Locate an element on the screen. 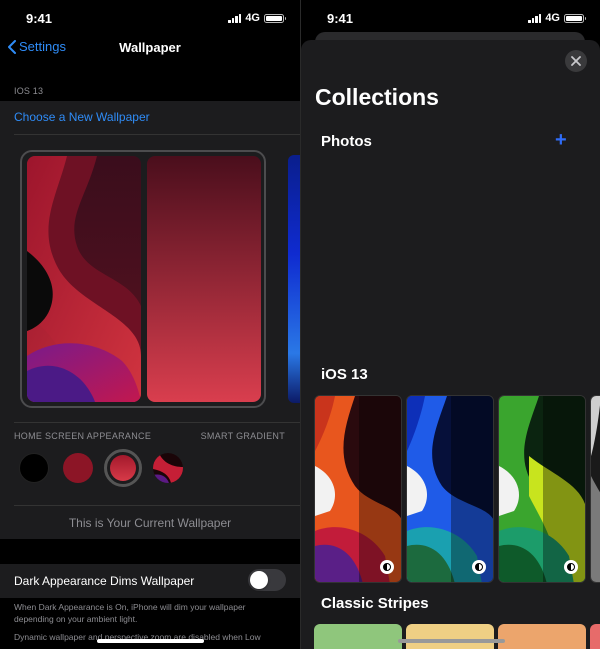 The width and height of the screenshot is (600, 649). page-title: Wallpaper is located at coordinates (150, 47).